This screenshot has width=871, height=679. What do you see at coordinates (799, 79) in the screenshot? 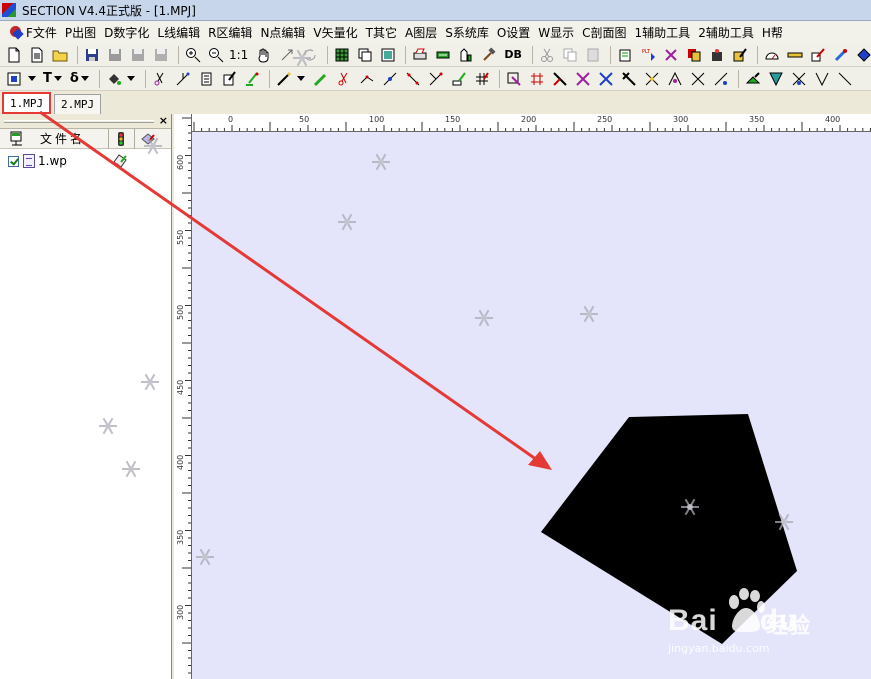
I see `region-cut-icon` at bounding box center [799, 79].